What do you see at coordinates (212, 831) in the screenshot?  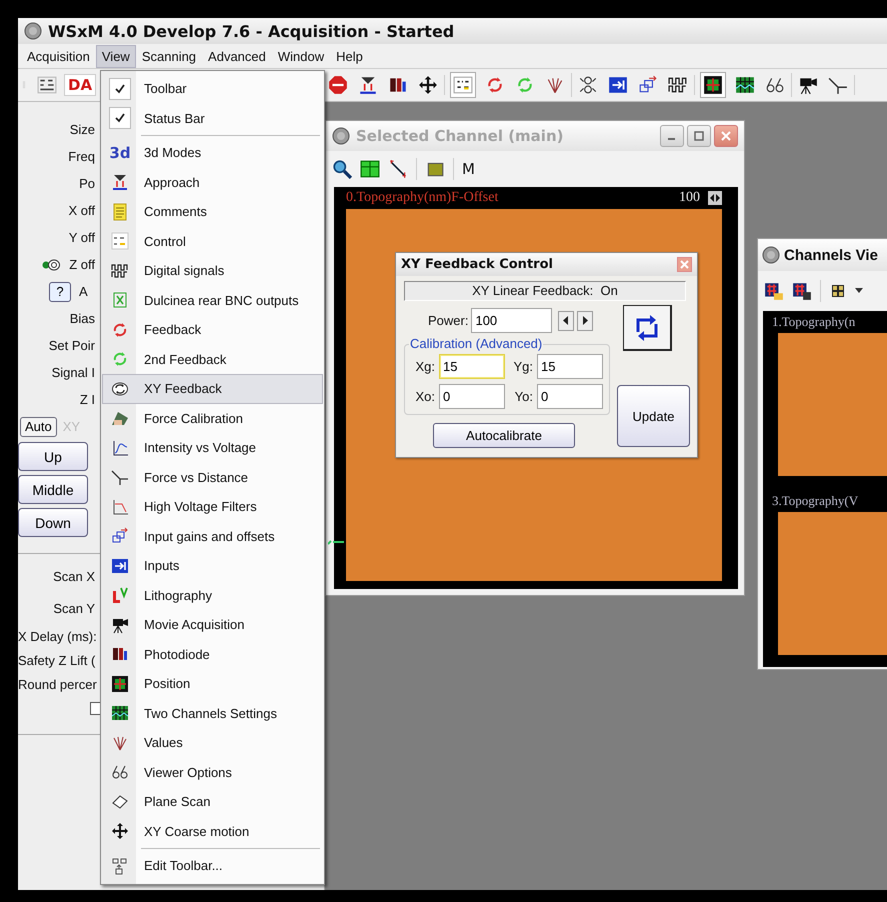 I see `menu-item: XY Coarse motion` at bounding box center [212, 831].